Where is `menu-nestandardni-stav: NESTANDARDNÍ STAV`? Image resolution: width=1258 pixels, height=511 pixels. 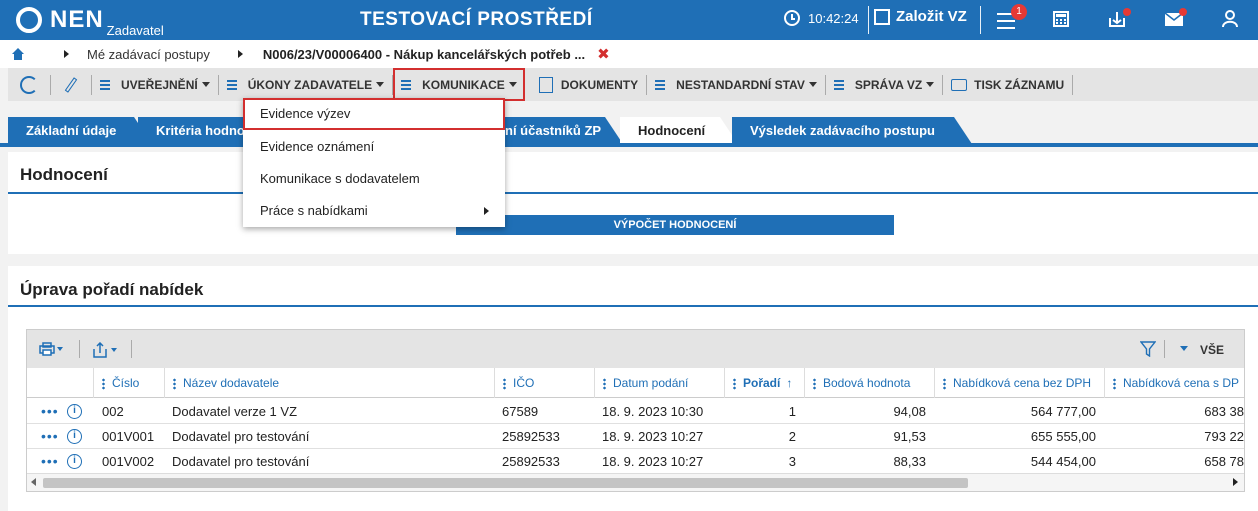 menu-nestandardni-stav: NESTANDARDNÍ STAV is located at coordinates (736, 84).